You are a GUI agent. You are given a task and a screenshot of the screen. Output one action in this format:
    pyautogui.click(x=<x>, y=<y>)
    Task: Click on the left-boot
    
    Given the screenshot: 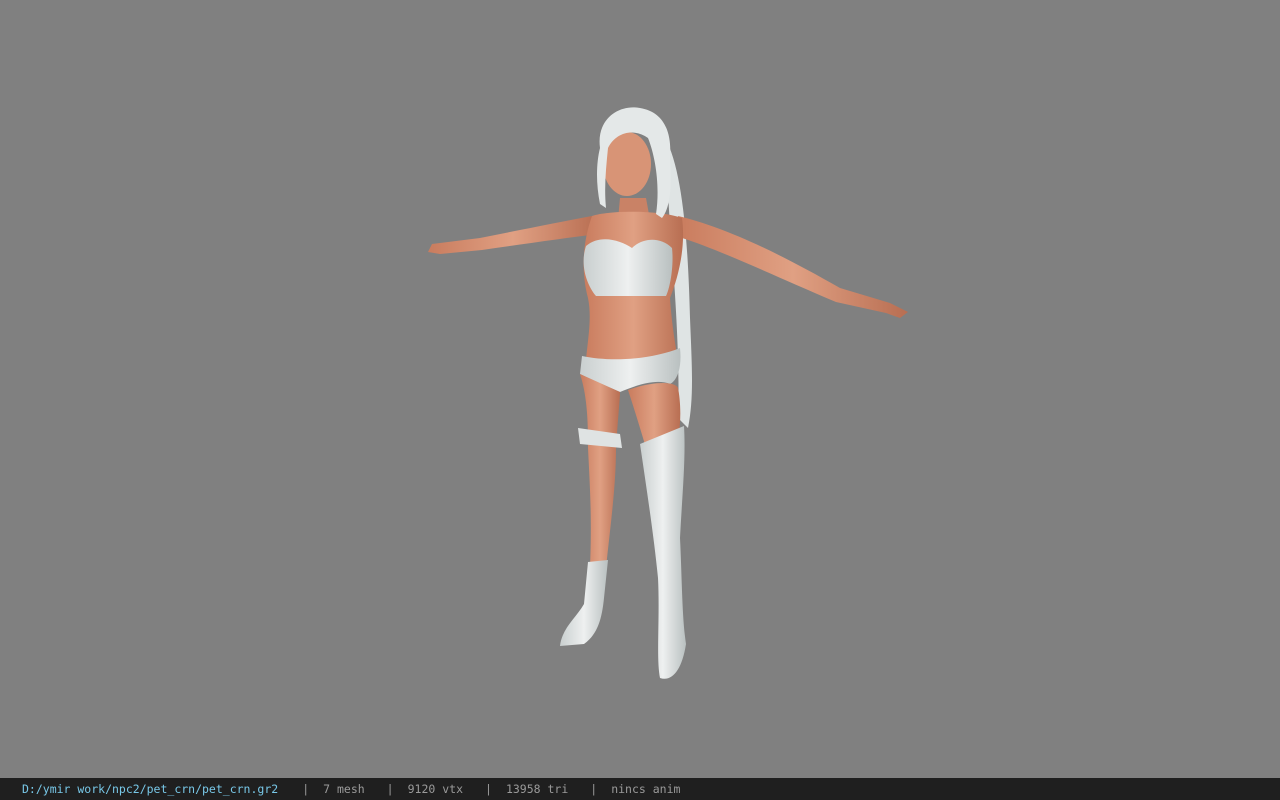 What is the action you would take?
    pyautogui.click(x=584, y=603)
    